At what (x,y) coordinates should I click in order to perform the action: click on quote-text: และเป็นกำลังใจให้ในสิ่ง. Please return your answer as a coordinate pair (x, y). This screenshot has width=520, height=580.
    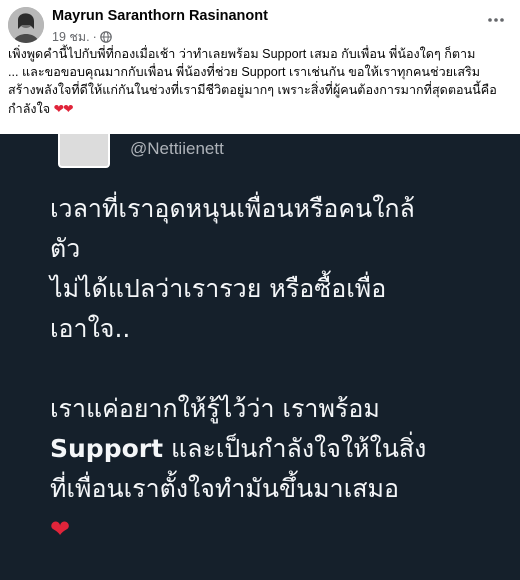
    Looking at the image, I should click on (299, 448).